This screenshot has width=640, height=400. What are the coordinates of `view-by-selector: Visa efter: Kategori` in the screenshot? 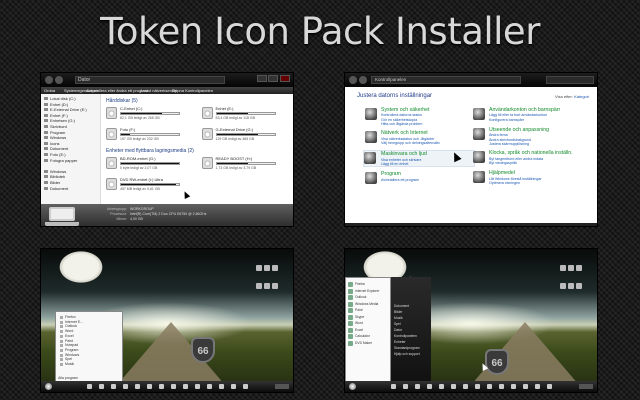 It's located at (572, 96).